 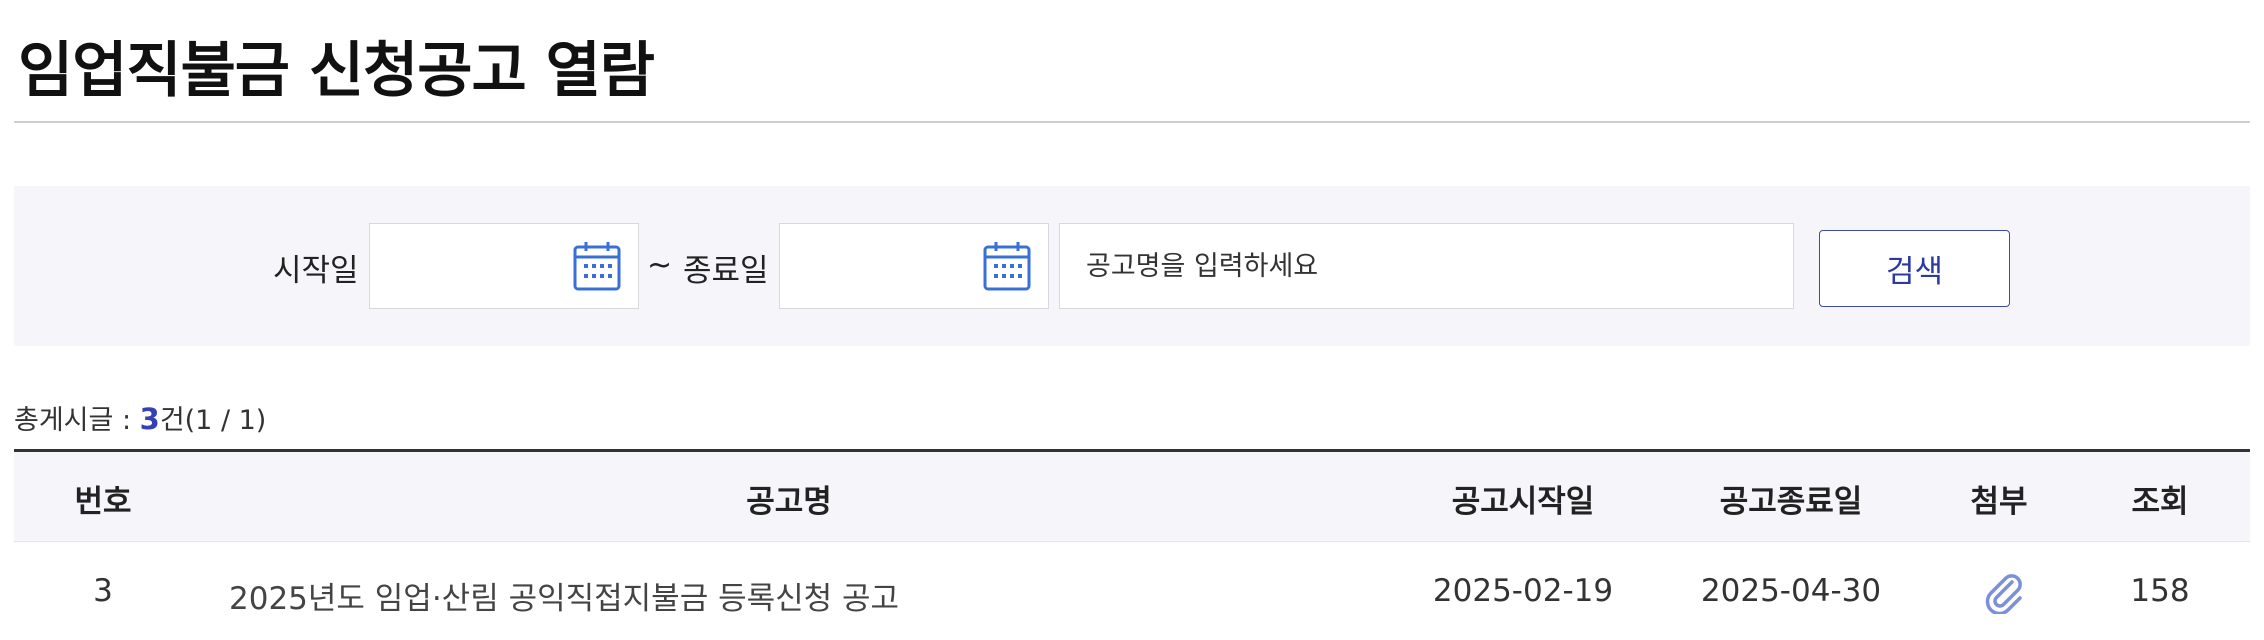 I want to click on start-date-field, so click(x=504, y=266).